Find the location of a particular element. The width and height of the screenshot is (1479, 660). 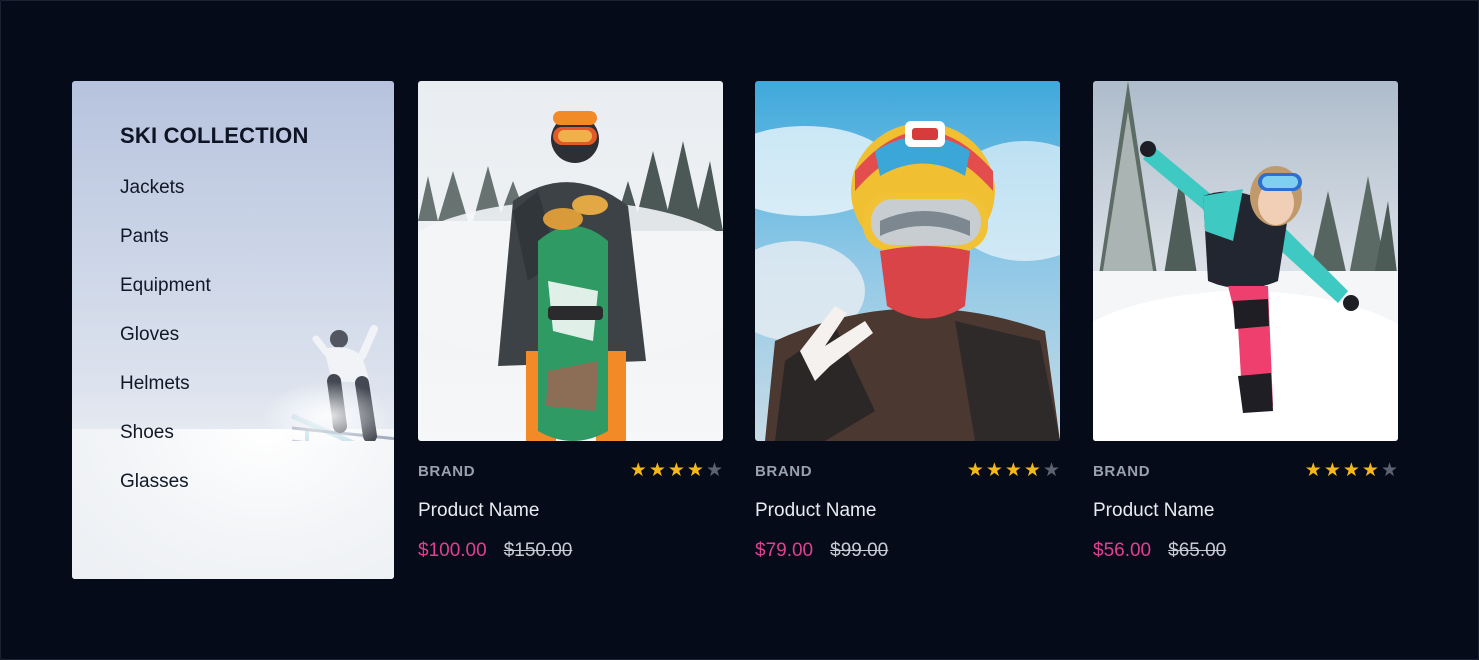

sale-price: $100.00 is located at coordinates (452, 550).